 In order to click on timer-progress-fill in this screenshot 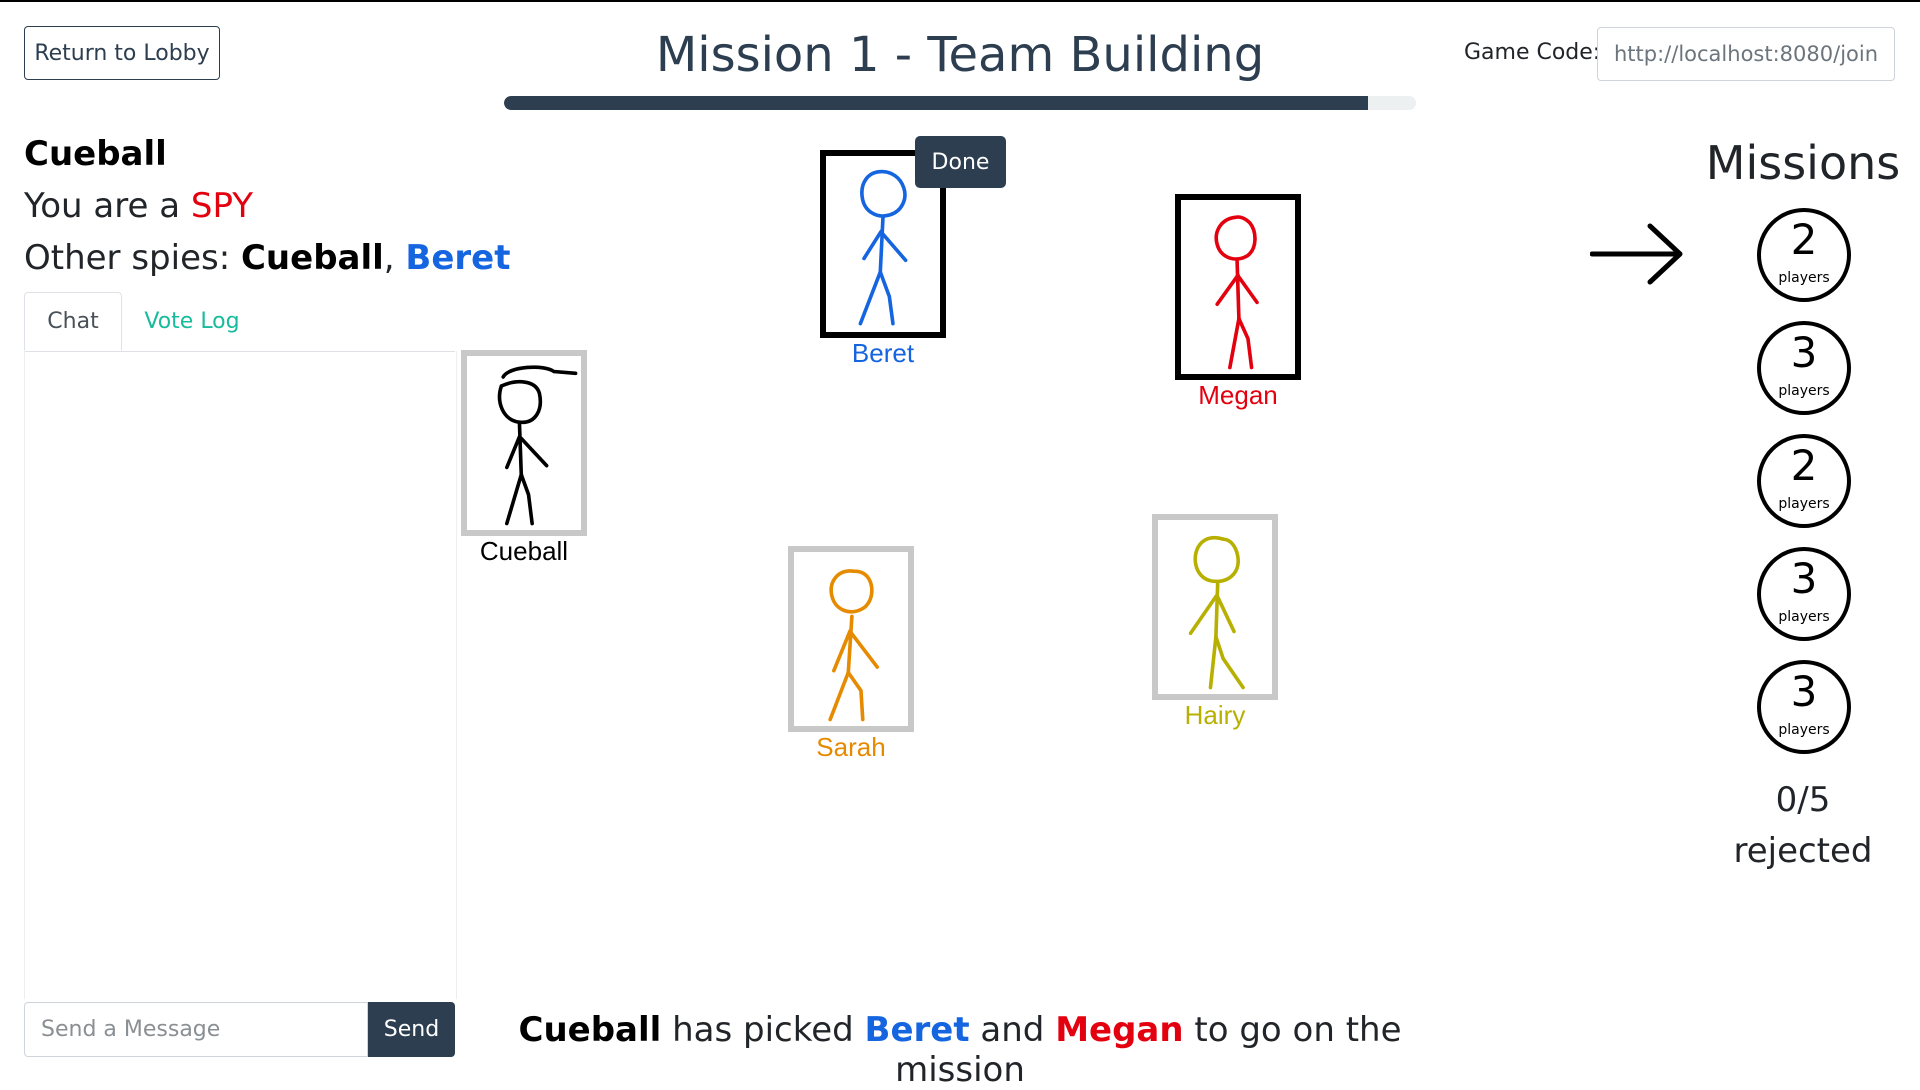, I will do `click(936, 103)`.